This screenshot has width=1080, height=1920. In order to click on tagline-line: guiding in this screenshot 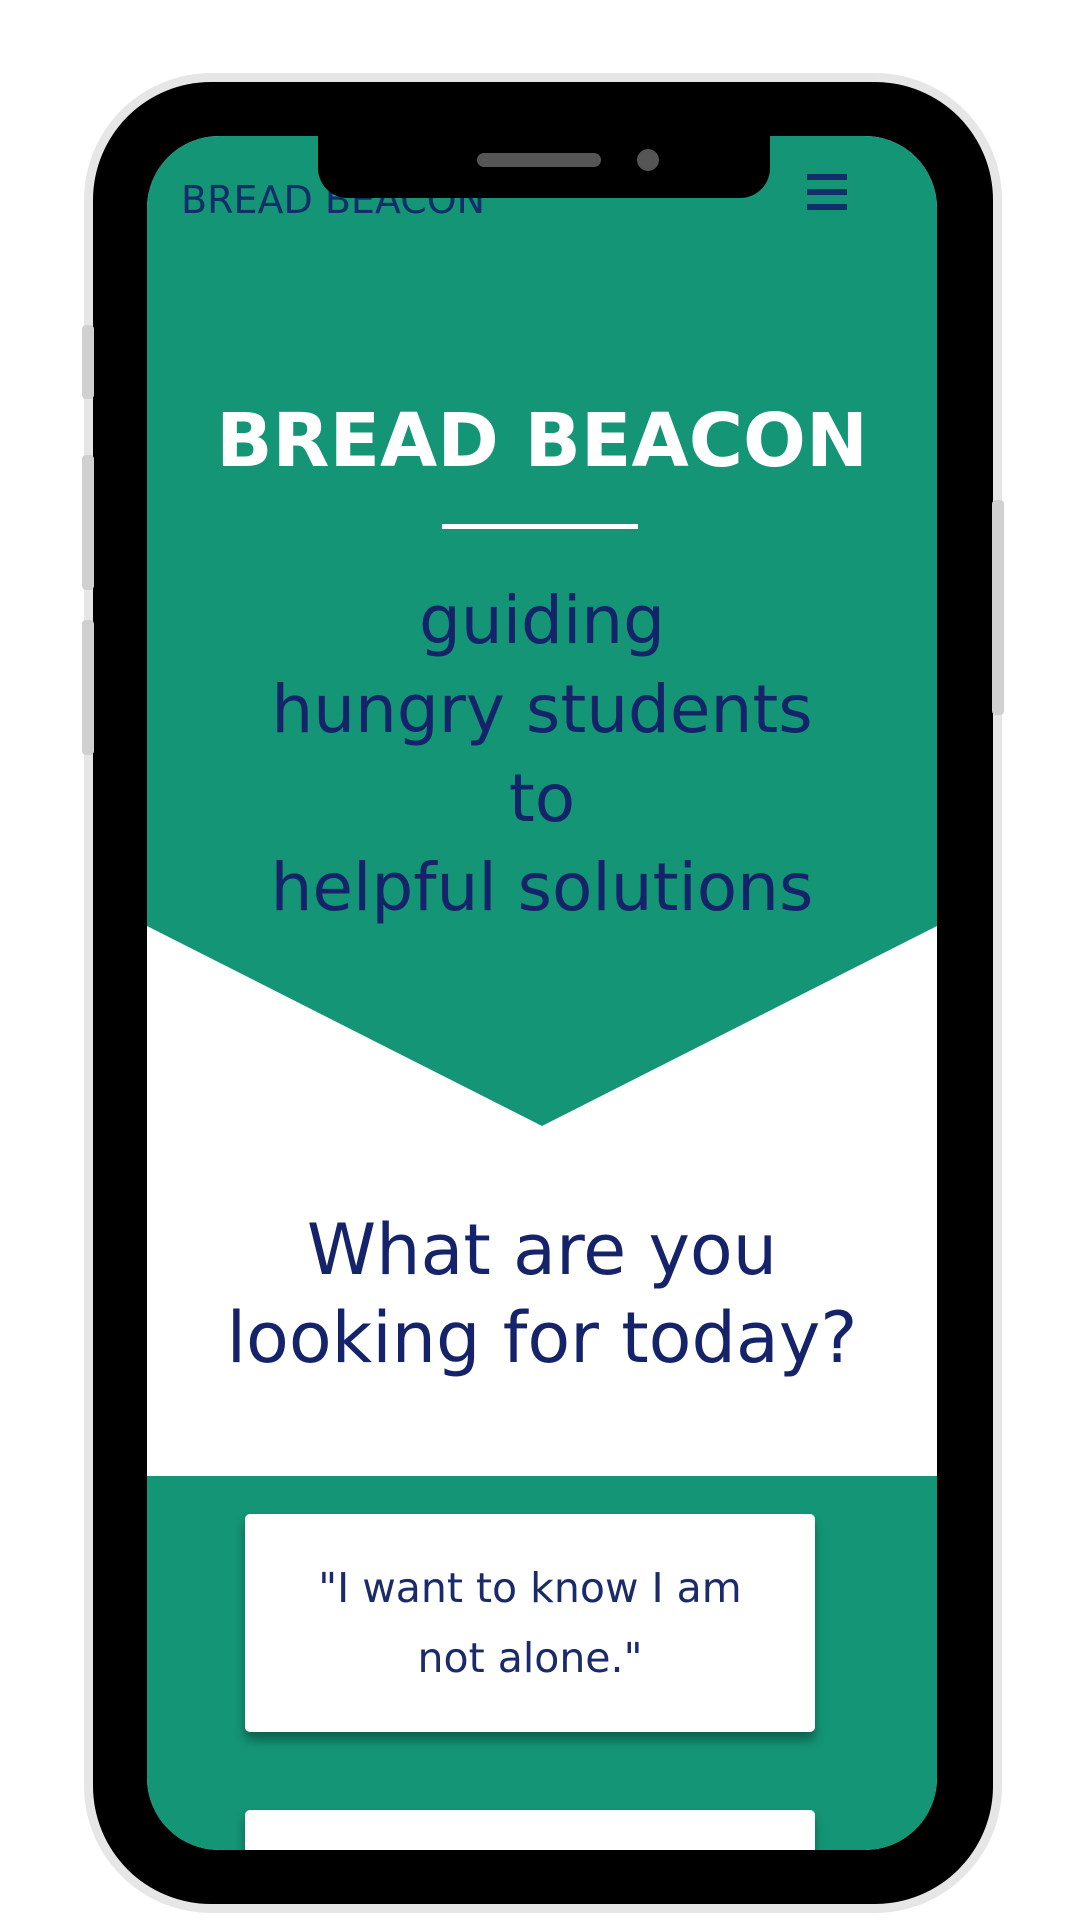, I will do `click(542, 620)`.